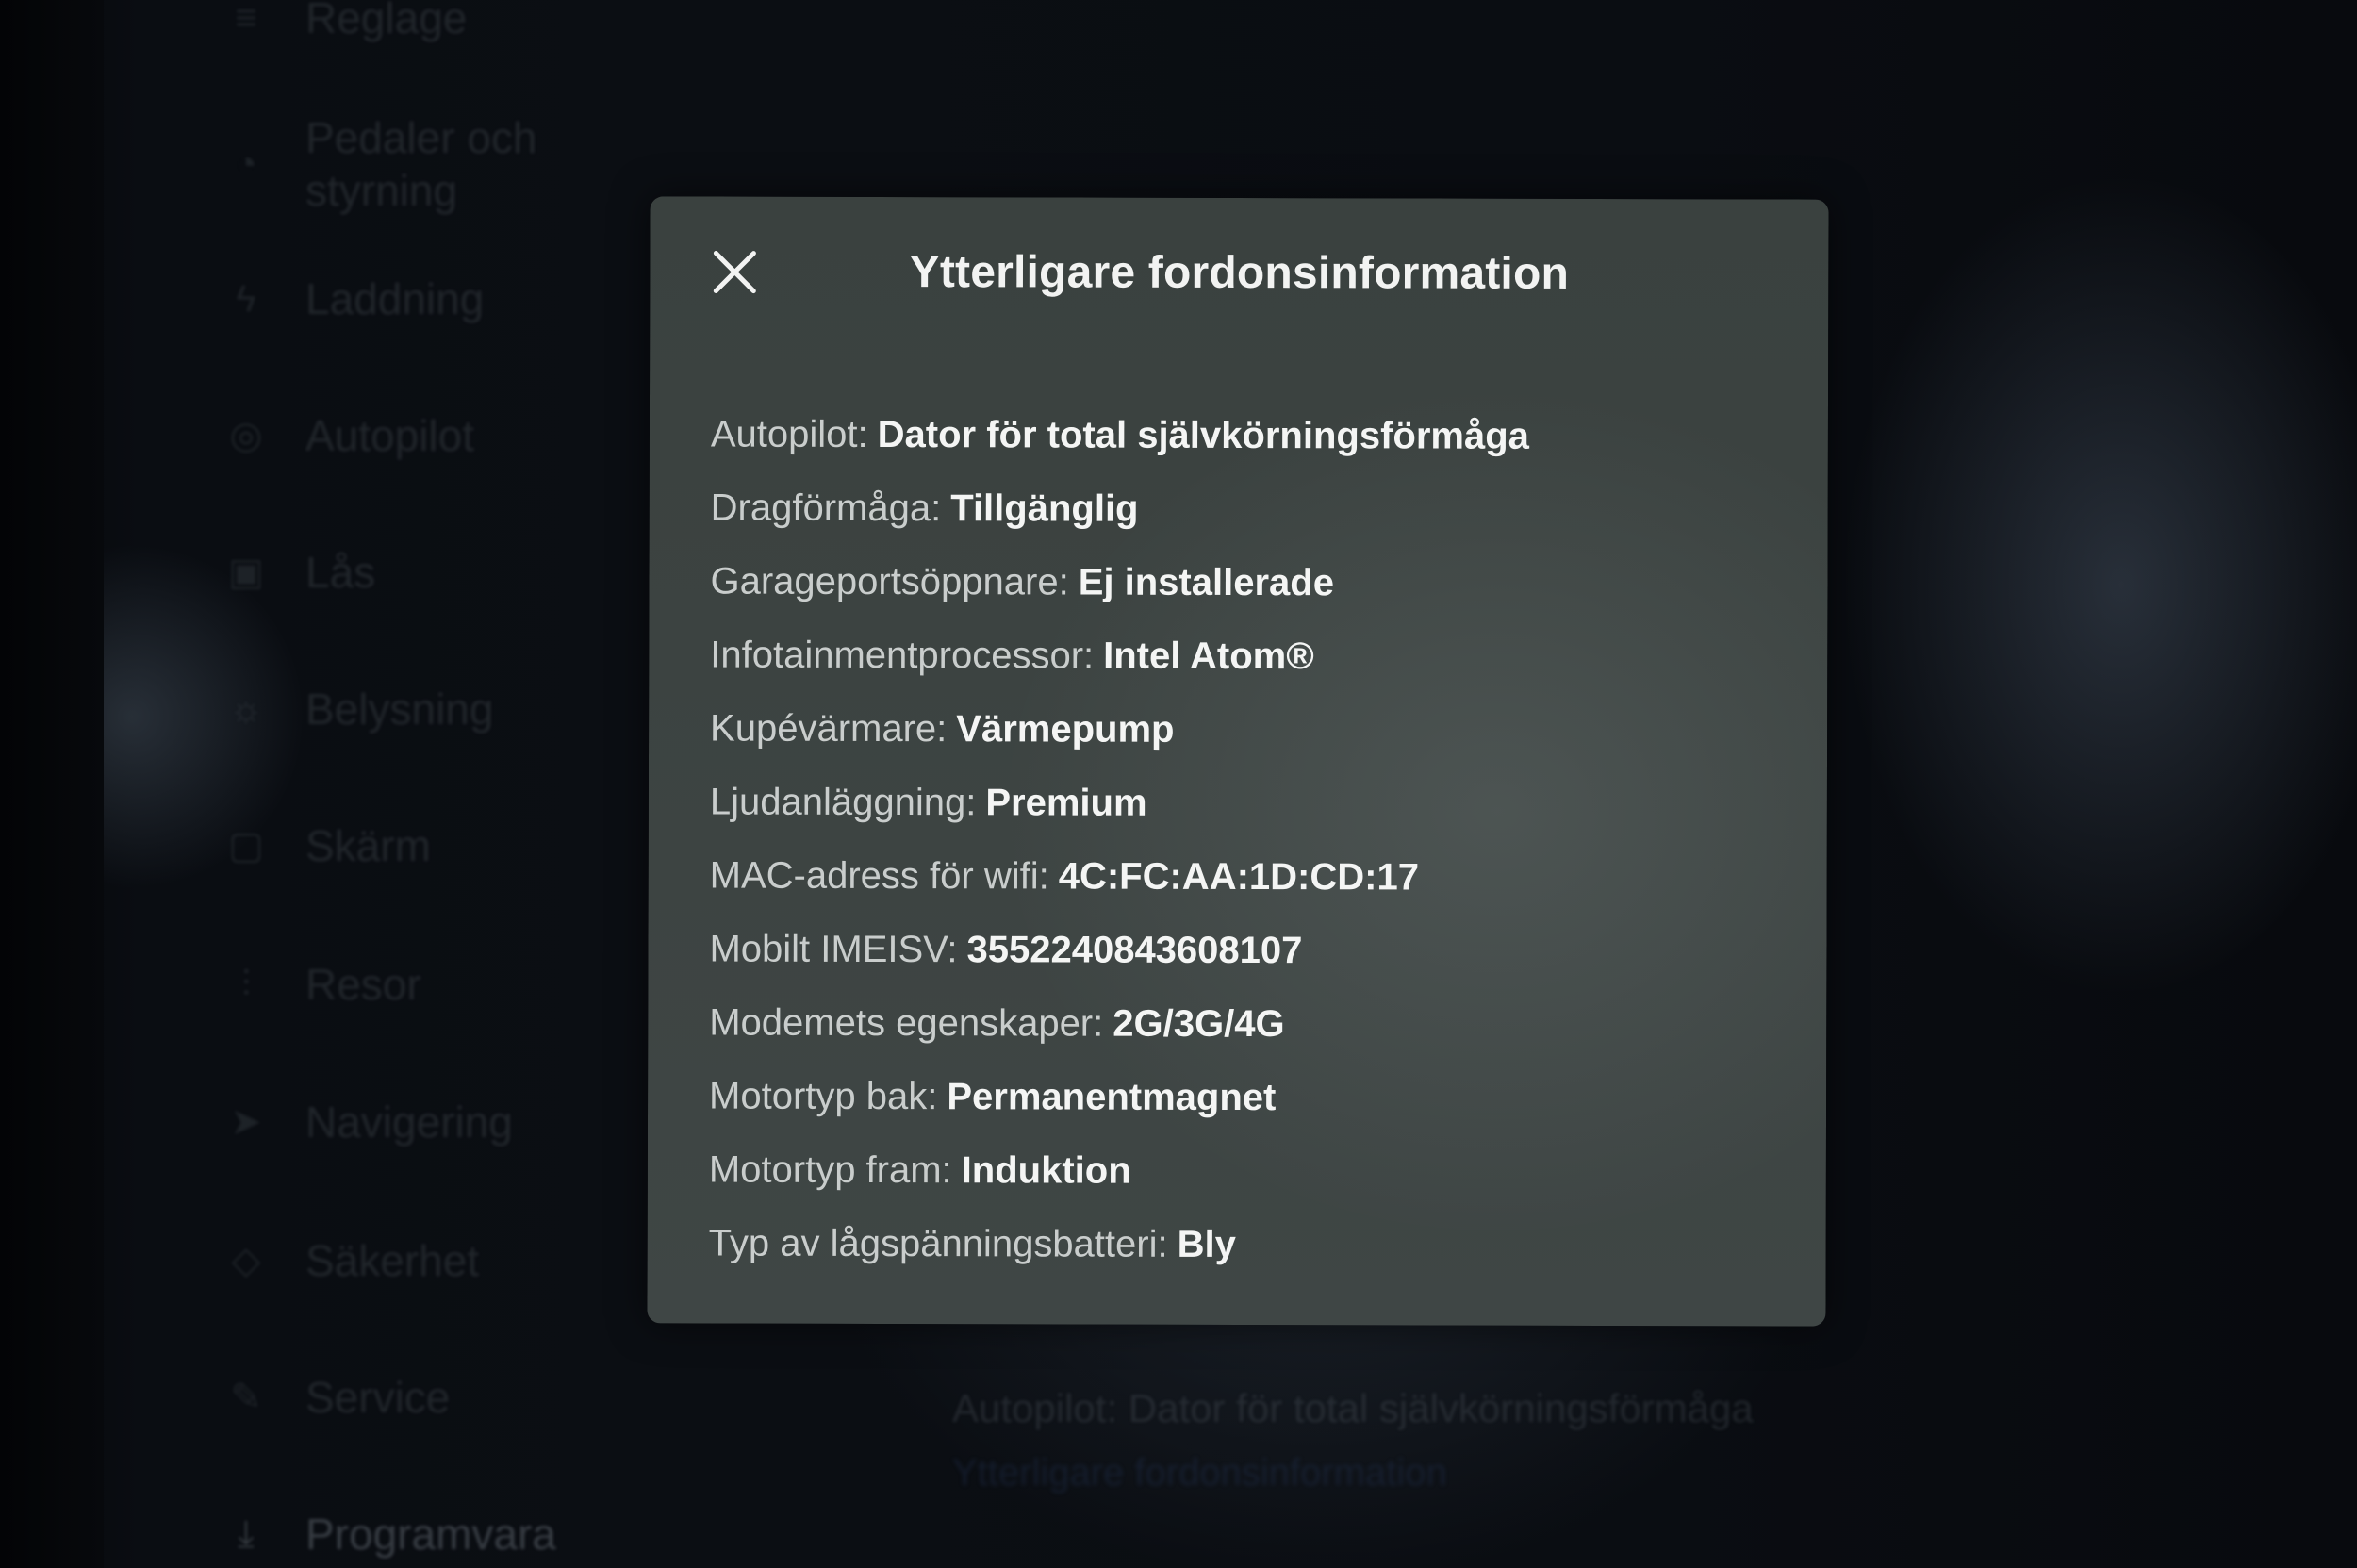 The image size is (2357, 1568). What do you see at coordinates (902, 655) in the screenshot?
I see `info-label: Infotainmentprocessor:` at bounding box center [902, 655].